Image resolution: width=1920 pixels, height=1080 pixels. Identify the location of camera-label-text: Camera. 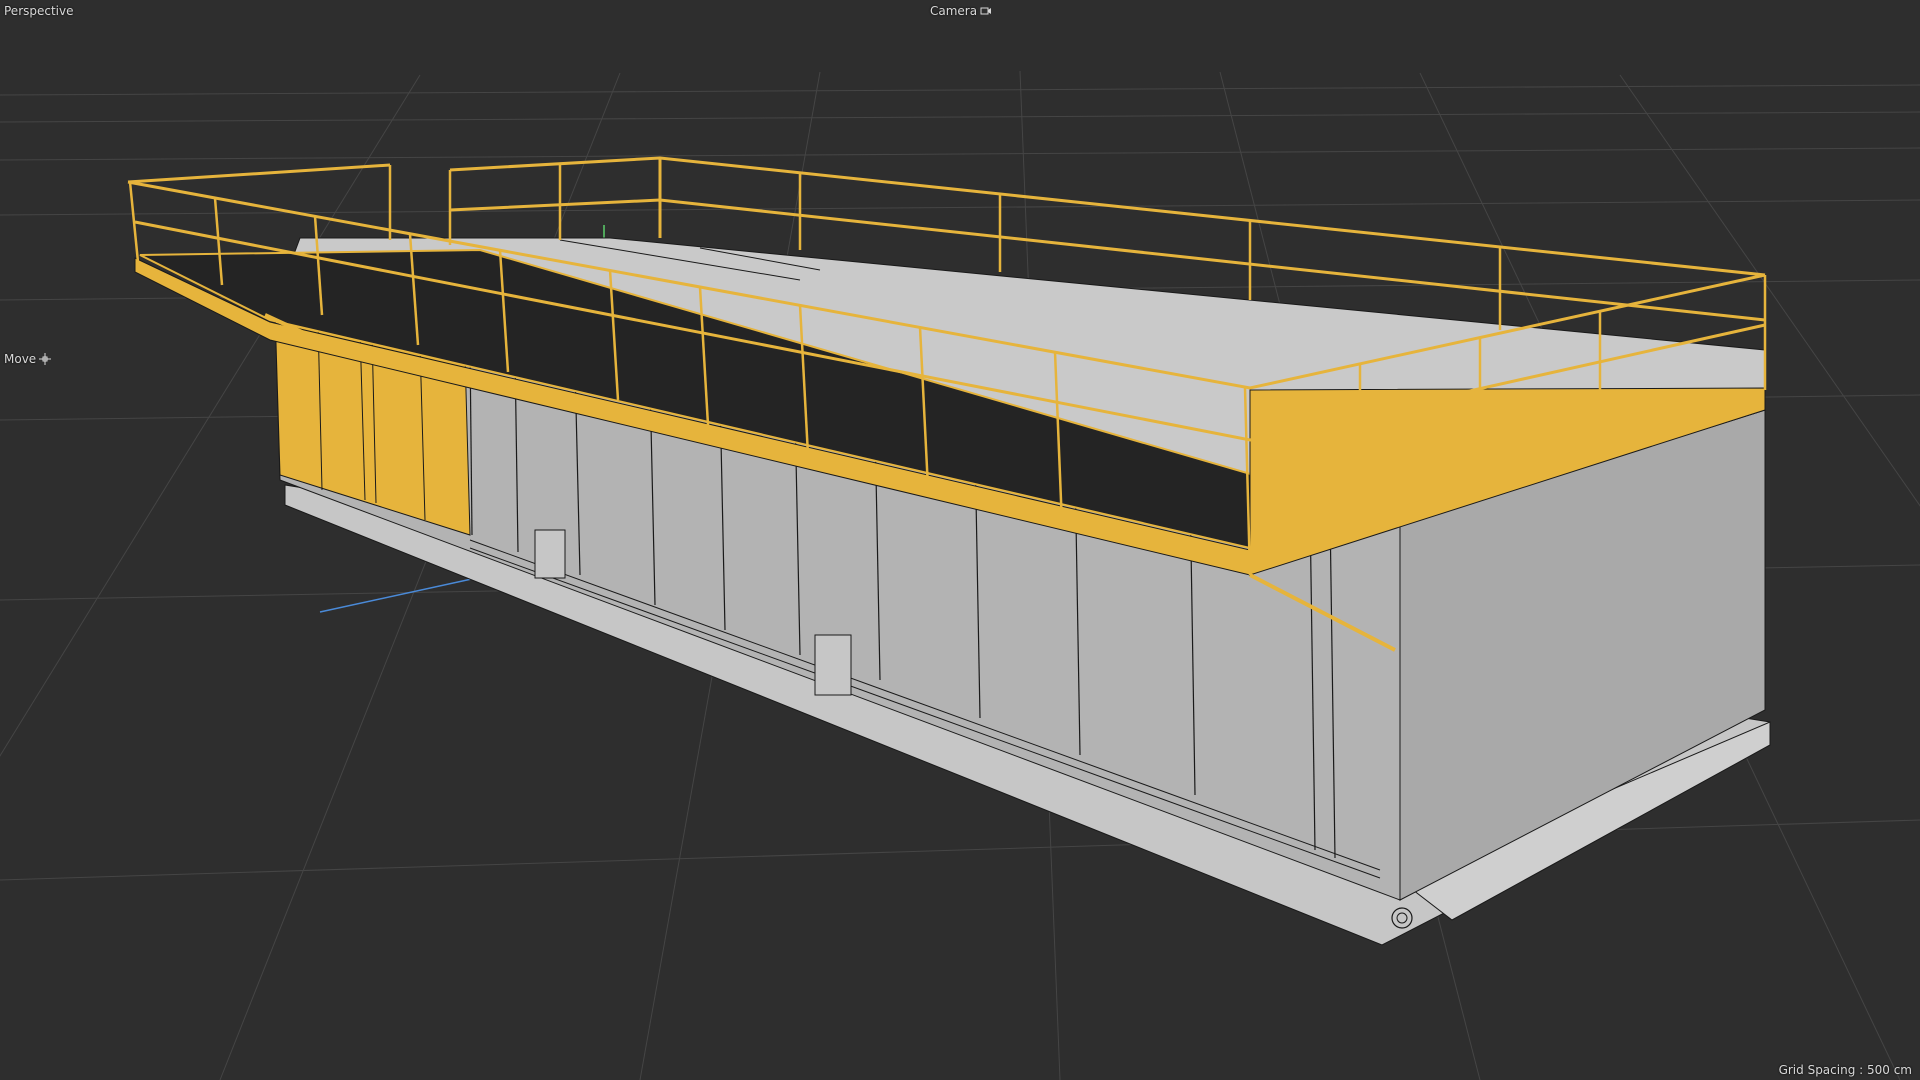
(954, 11).